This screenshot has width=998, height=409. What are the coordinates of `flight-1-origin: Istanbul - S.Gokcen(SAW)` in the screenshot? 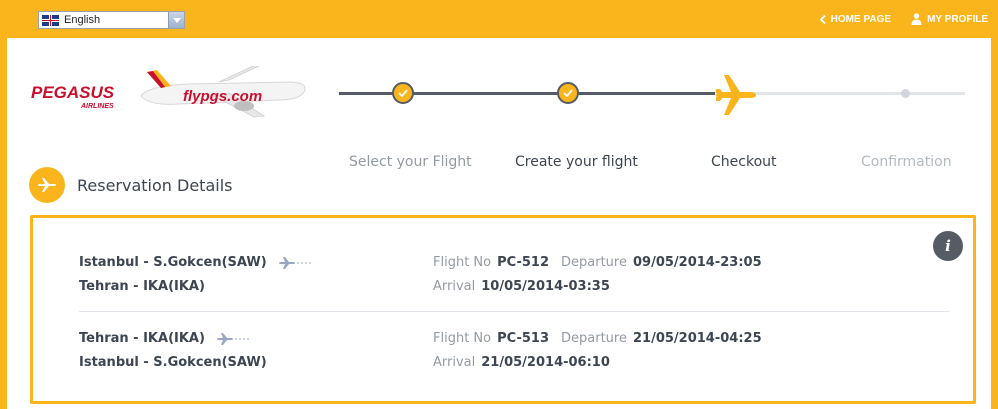 It's located at (173, 262).